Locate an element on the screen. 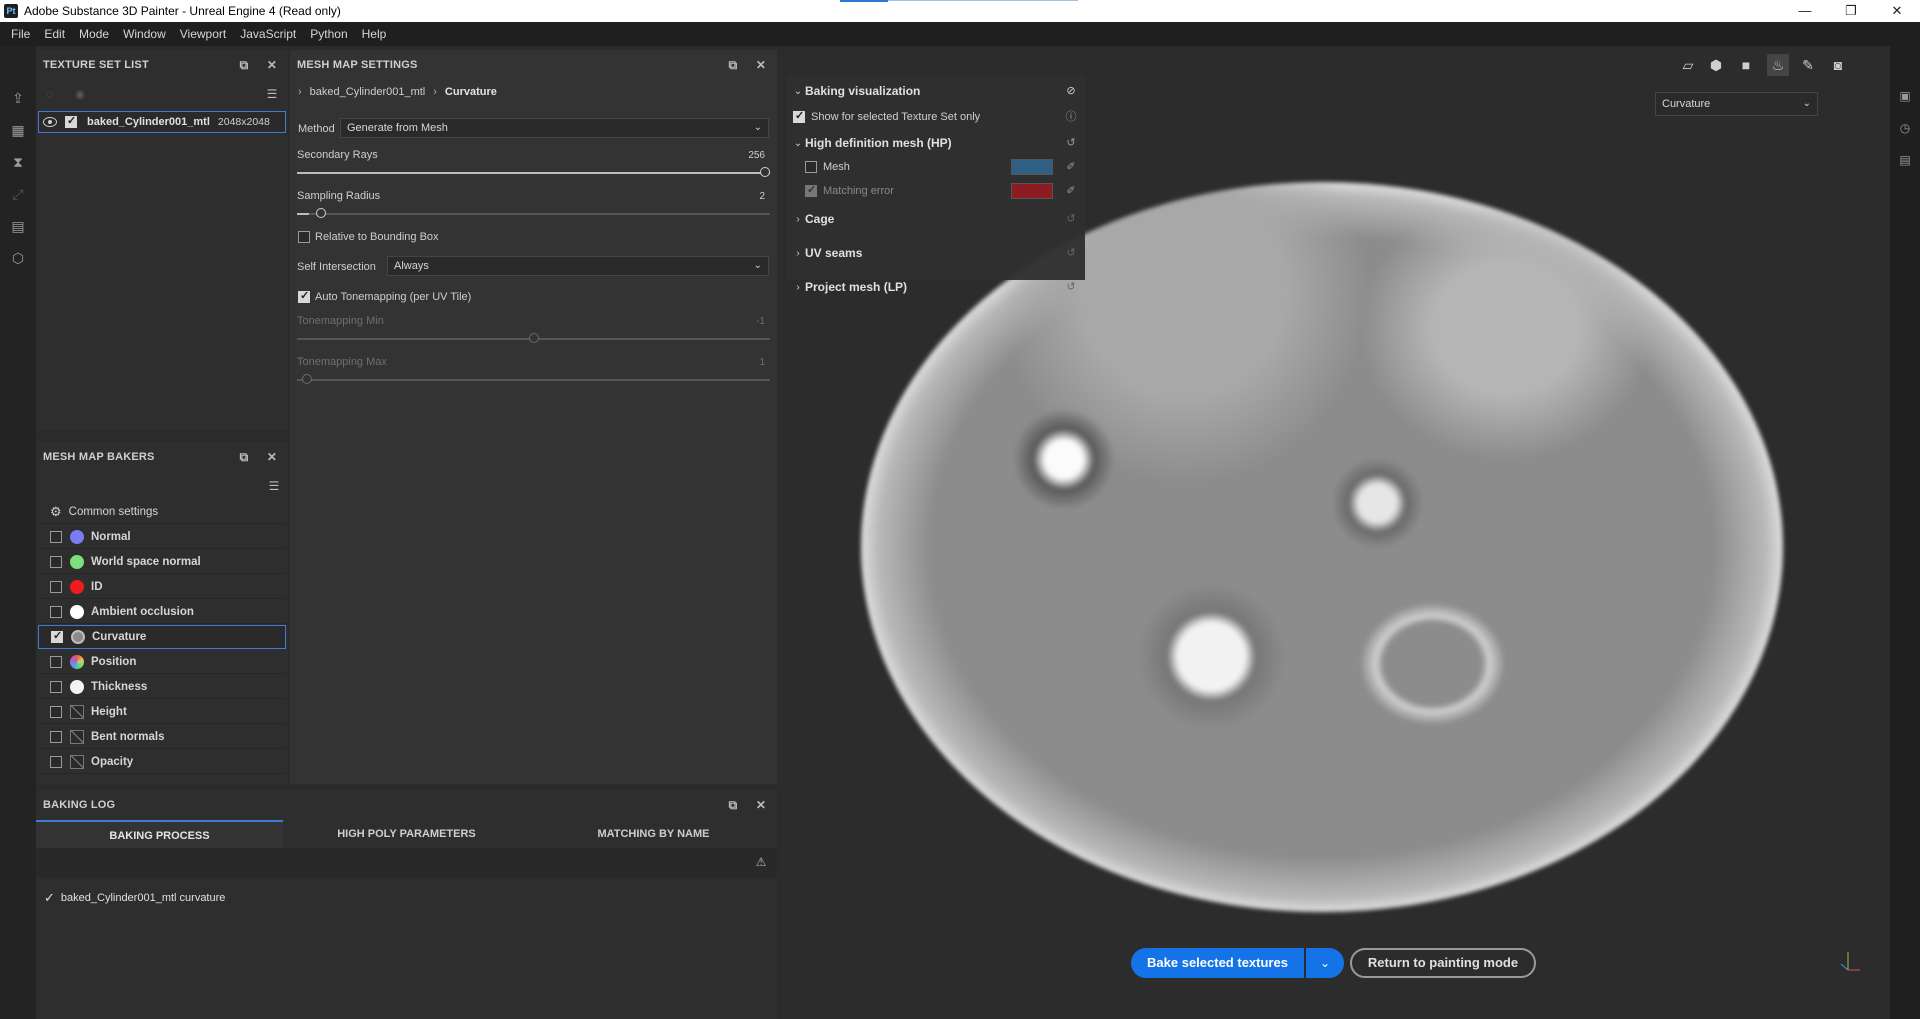  viewport-display-select: Curvature ⌄ is located at coordinates (1736, 104).